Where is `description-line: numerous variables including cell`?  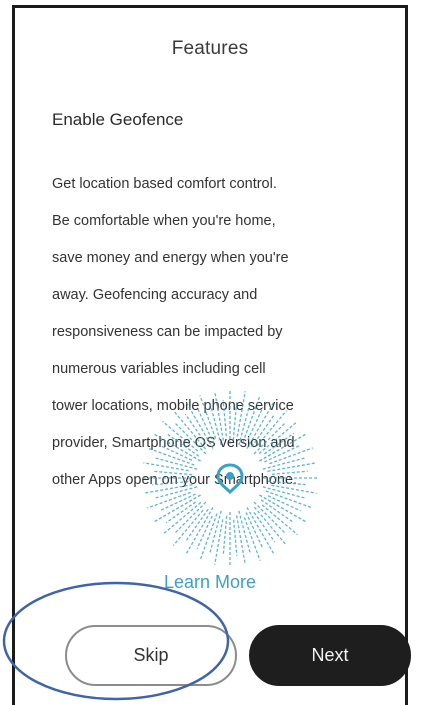
description-line: numerous variables including cell is located at coordinates (159, 368).